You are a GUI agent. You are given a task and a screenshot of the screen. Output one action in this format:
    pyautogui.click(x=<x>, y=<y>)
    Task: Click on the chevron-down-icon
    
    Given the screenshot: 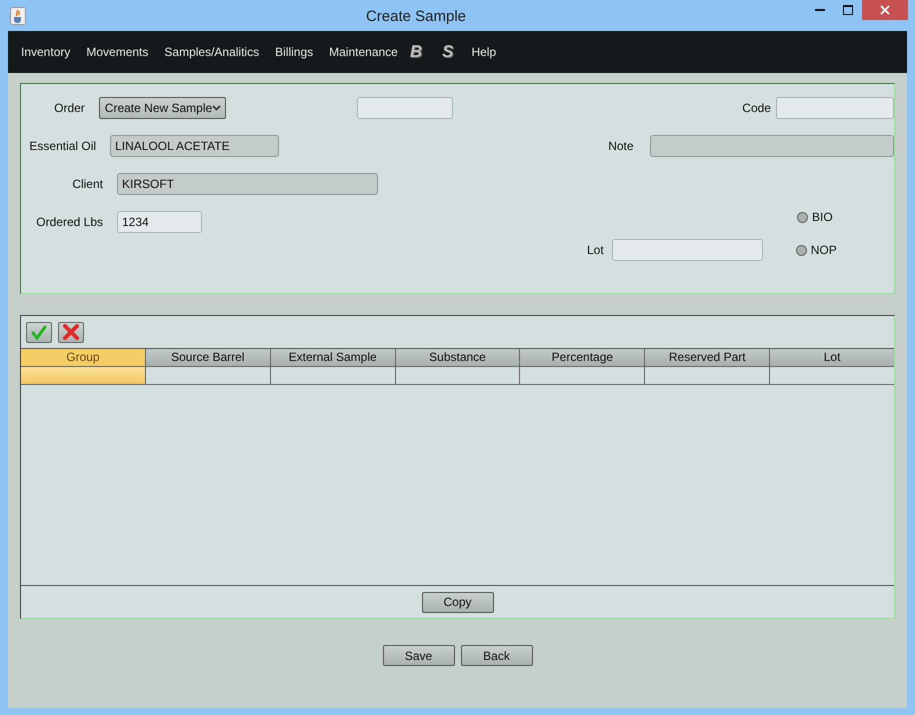 What is the action you would take?
    pyautogui.click(x=217, y=108)
    